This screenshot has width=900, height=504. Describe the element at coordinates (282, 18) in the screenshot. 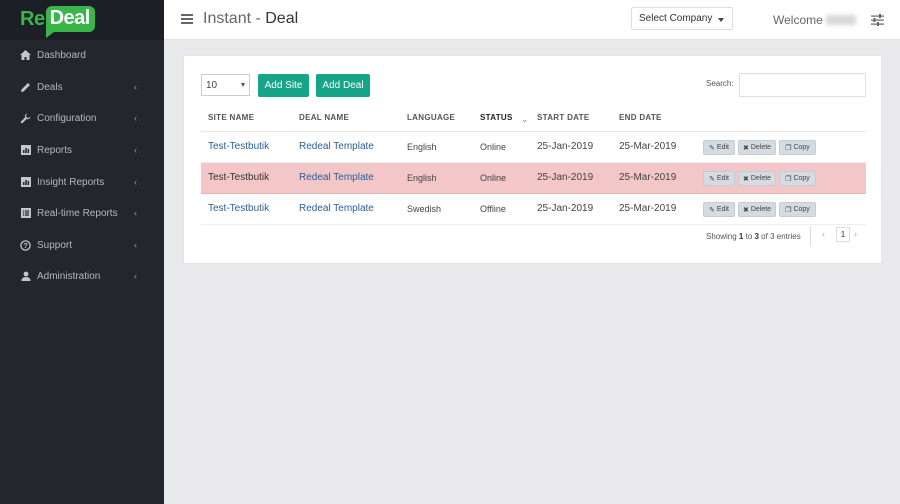

I see `page-title-main: Deal` at that location.